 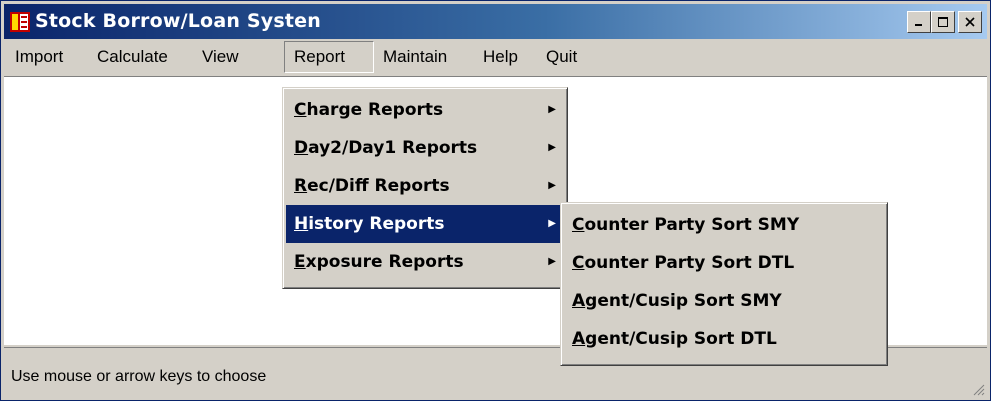 What do you see at coordinates (918, 25) in the screenshot?
I see `minimize-icon` at bounding box center [918, 25].